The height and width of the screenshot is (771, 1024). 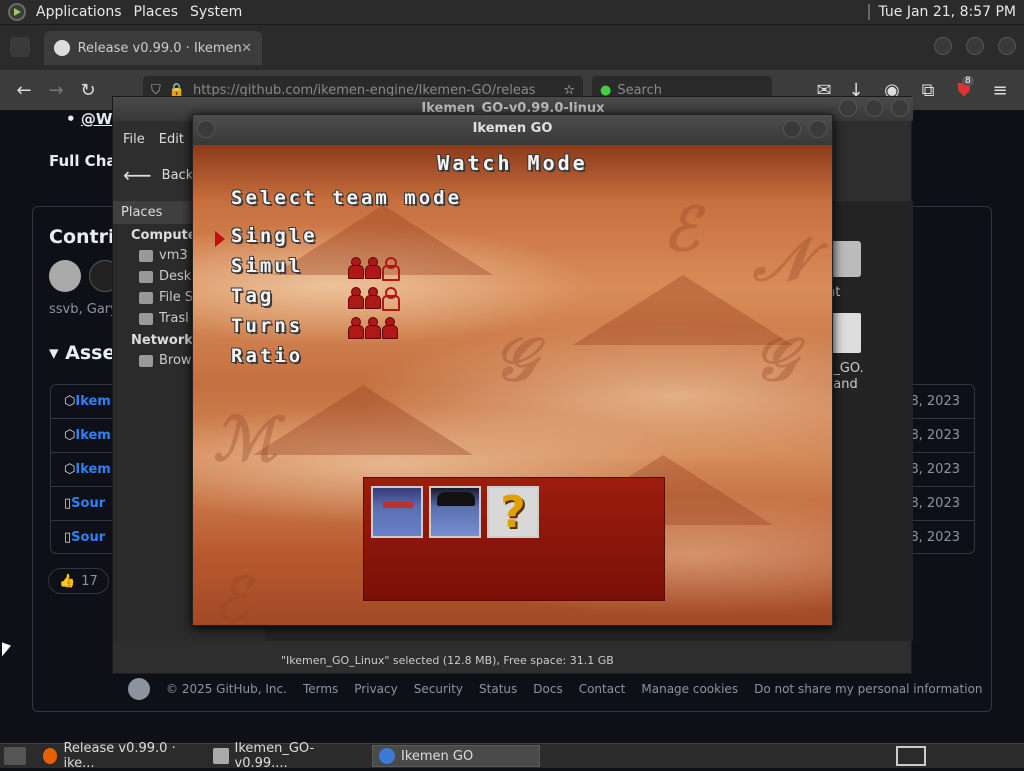 I want to click on ublock-badge: 8, so click(x=968, y=81).